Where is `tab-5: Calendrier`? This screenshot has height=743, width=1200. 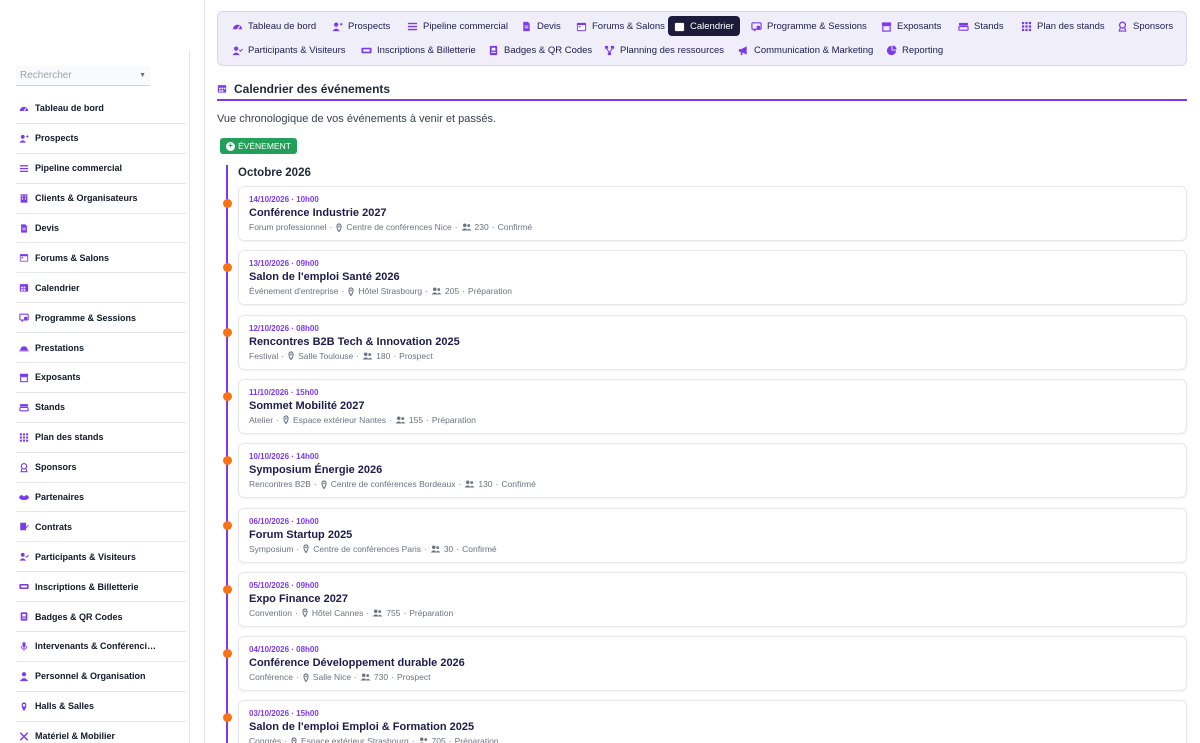 tab-5: Calendrier is located at coordinates (704, 26).